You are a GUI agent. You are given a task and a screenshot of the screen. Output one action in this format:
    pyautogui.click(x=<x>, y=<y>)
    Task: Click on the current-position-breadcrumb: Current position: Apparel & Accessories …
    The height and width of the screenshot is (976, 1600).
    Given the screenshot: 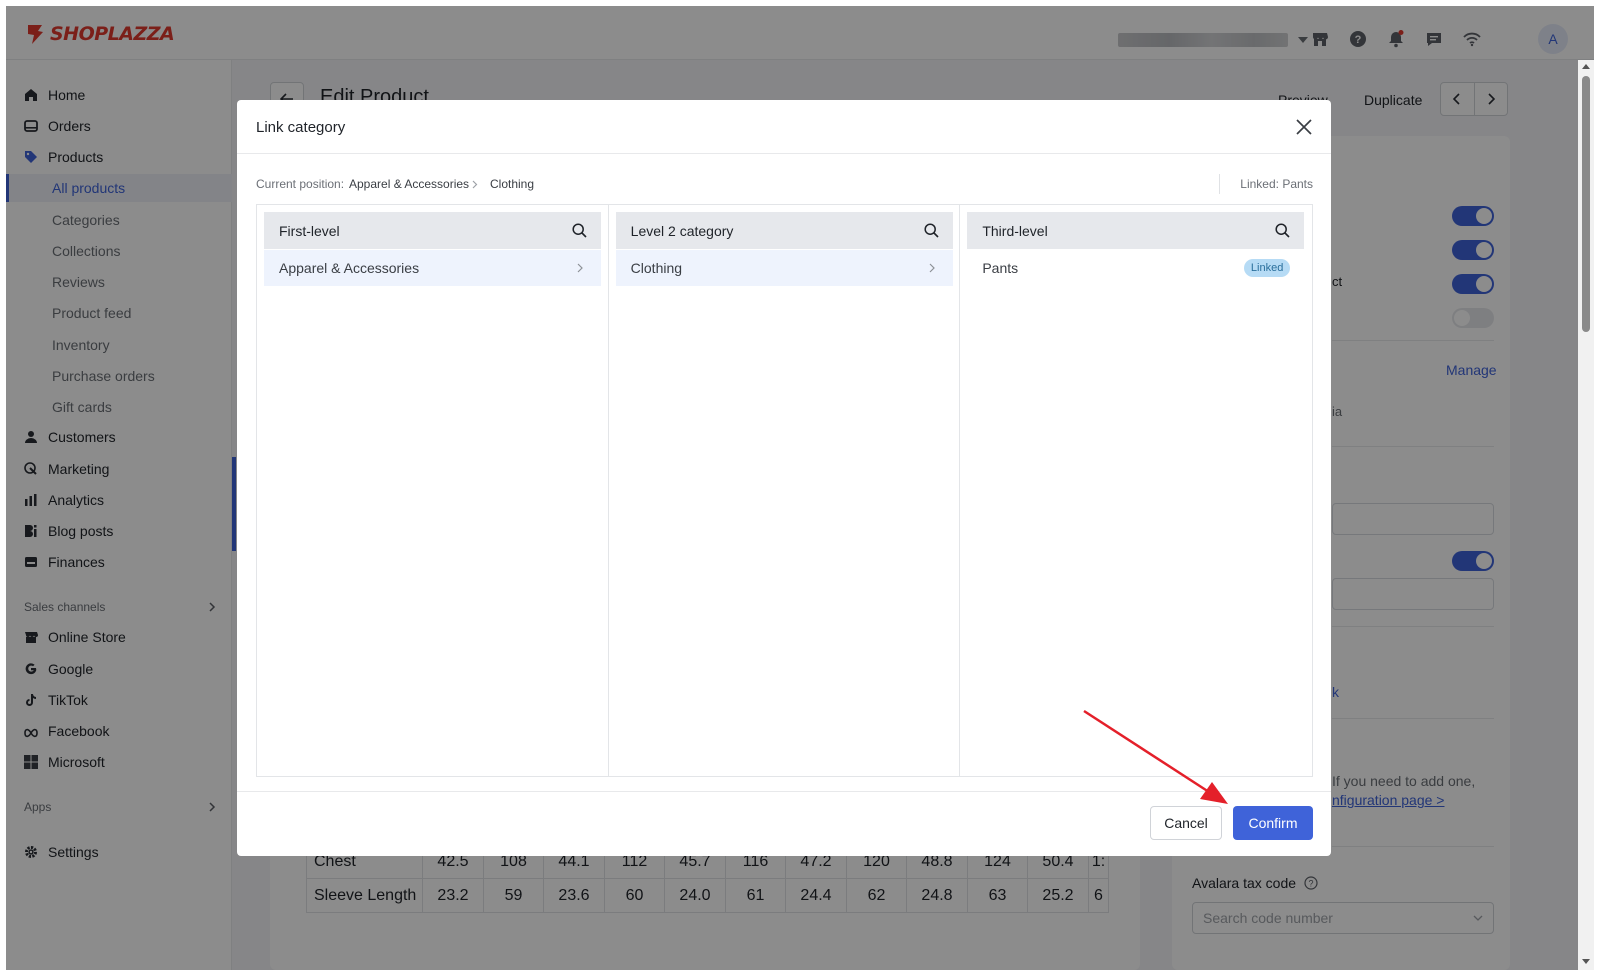 What is the action you would take?
    pyautogui.click(x=784, y=185)
    